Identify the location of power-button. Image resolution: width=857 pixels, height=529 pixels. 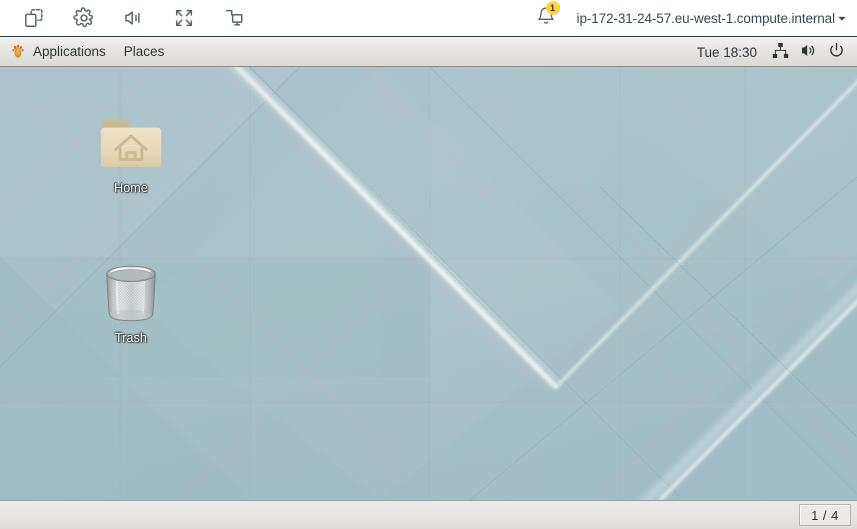
(836, 52).